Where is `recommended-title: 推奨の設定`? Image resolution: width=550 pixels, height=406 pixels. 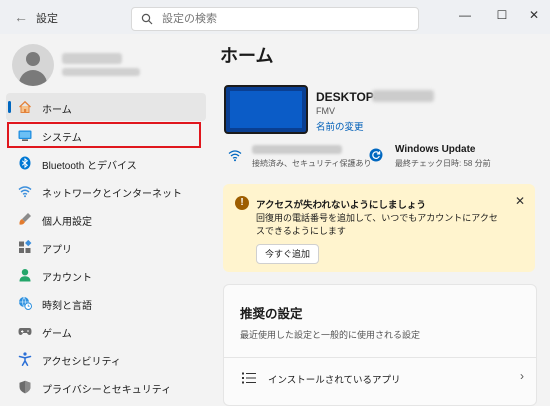 recommended-title: 推奨の設定 is located at coordinates (271, 314).